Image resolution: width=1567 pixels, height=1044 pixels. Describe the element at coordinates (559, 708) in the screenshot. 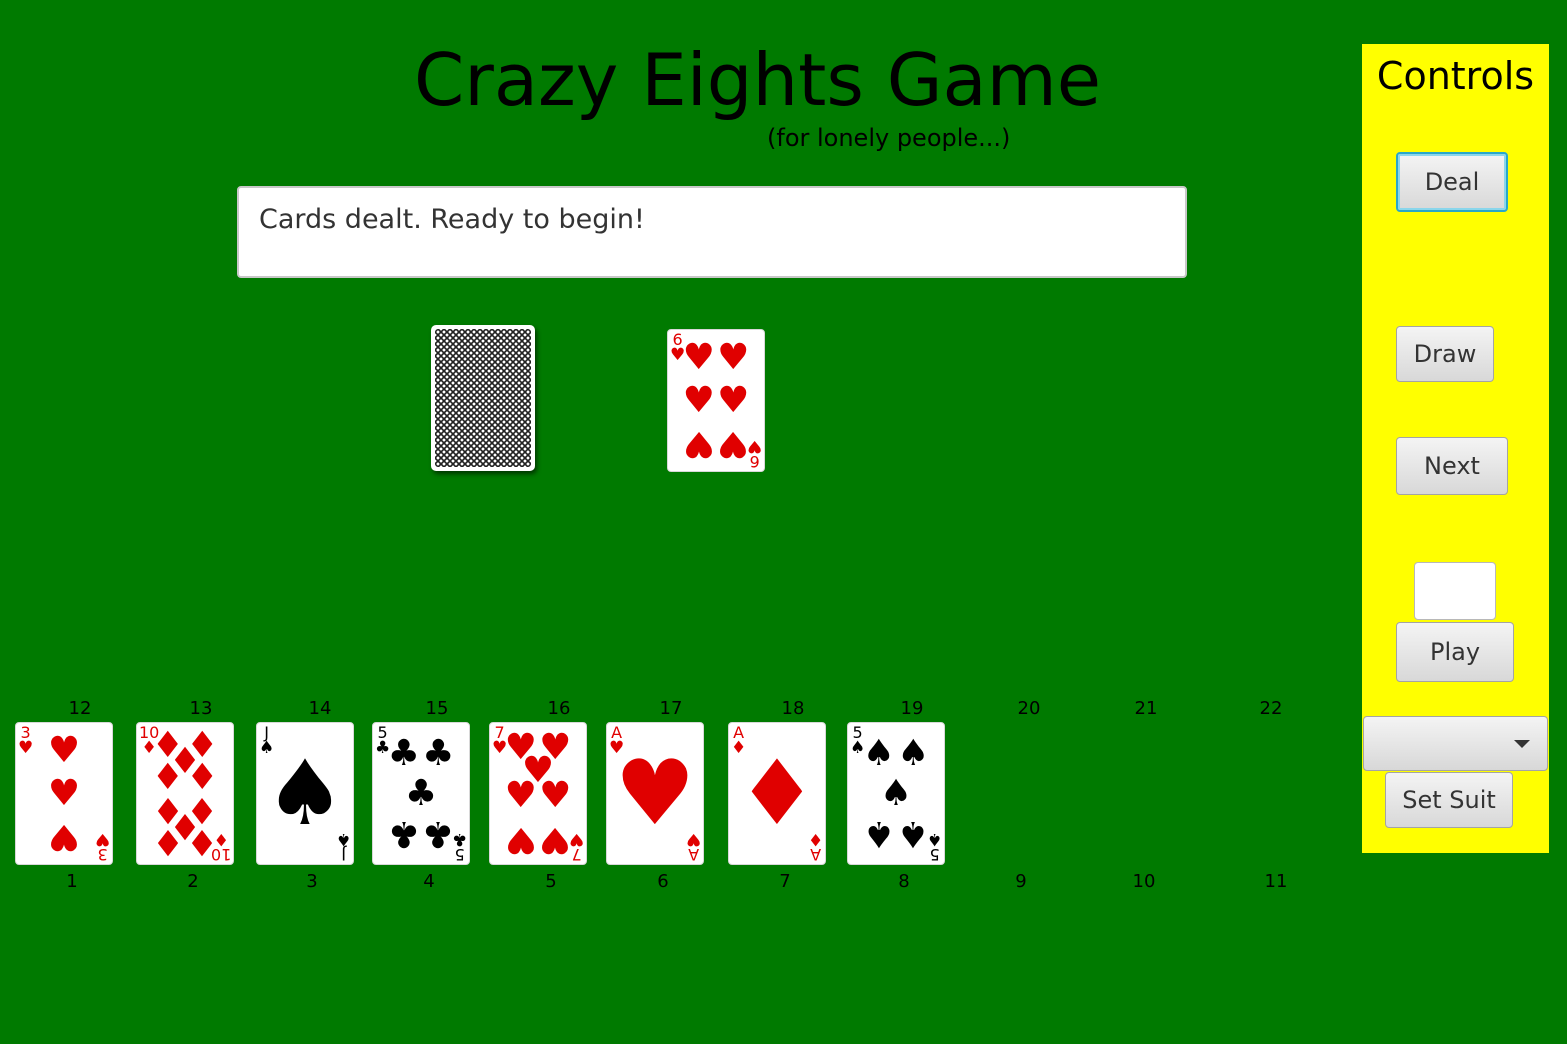

I see `slot-label-top: 16` at that location.